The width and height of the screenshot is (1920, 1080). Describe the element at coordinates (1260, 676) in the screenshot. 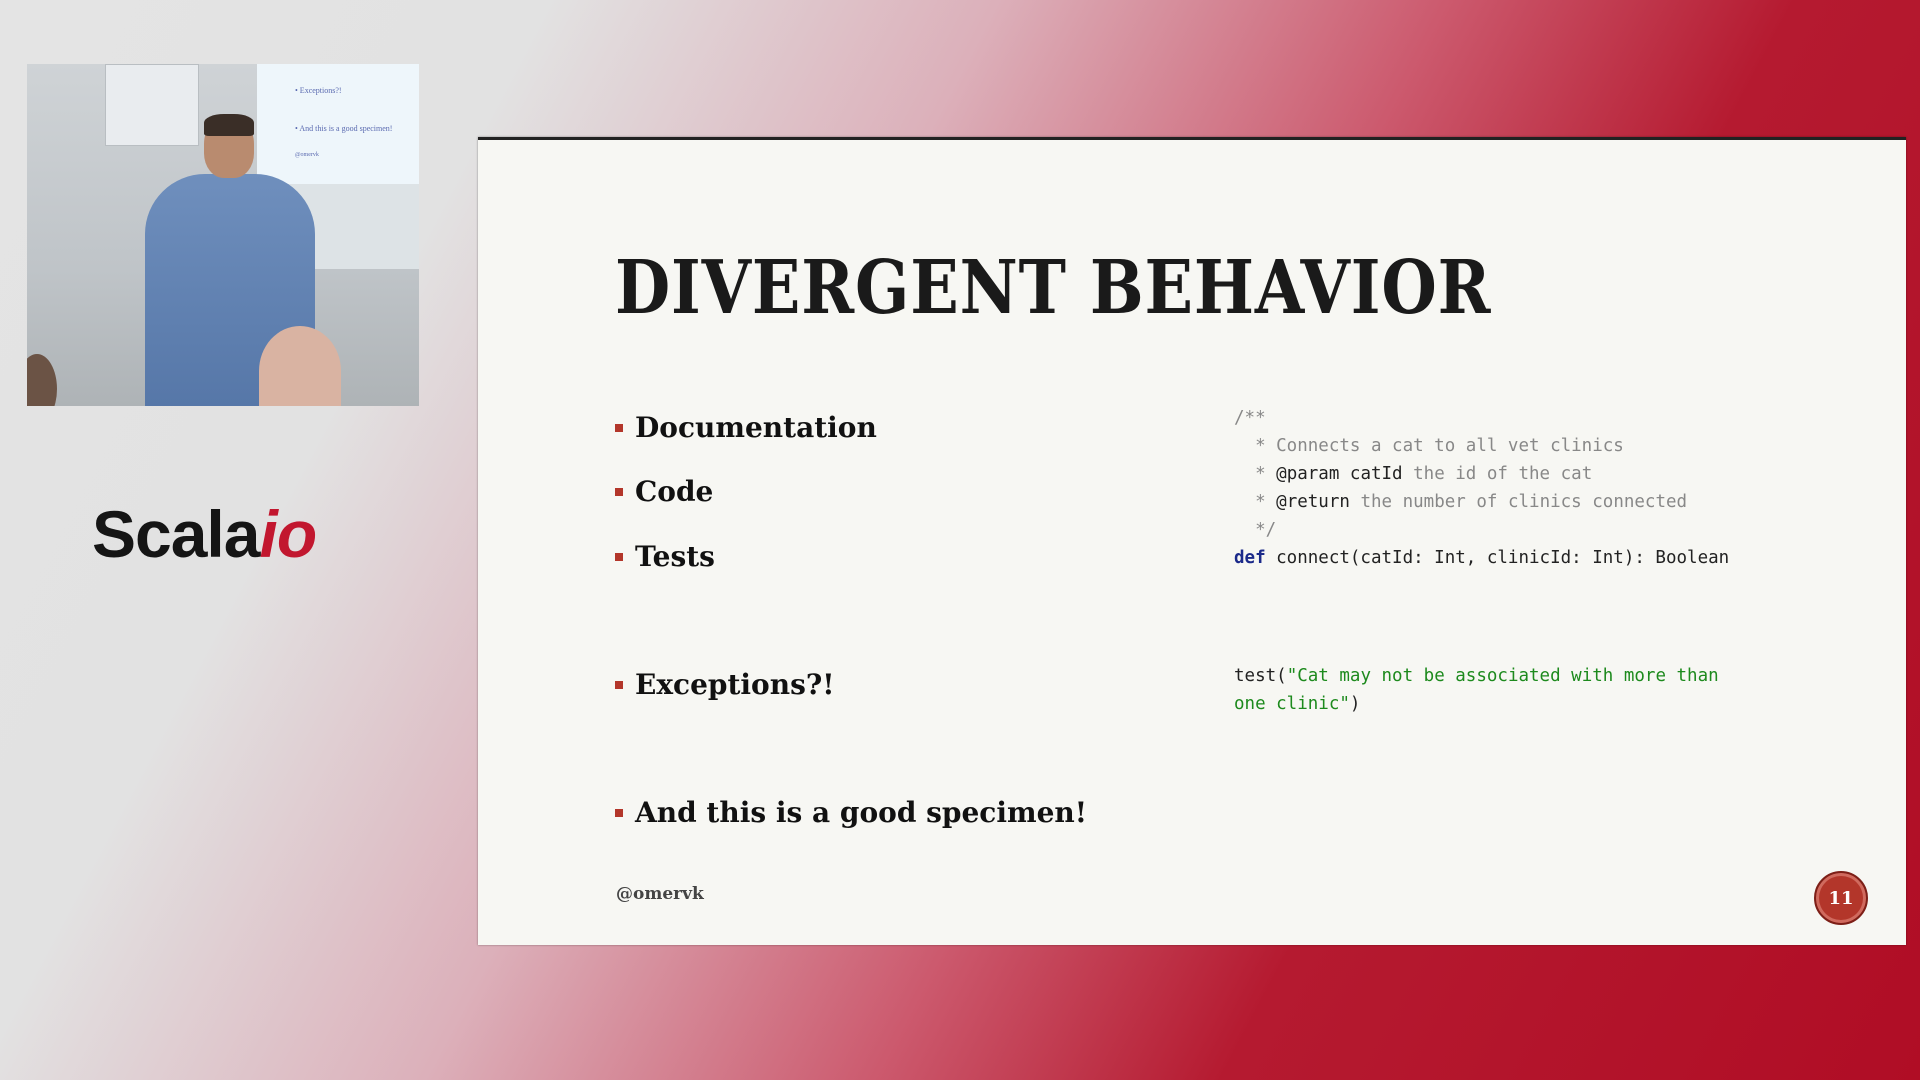

I see `code-fn: test(` at that location.